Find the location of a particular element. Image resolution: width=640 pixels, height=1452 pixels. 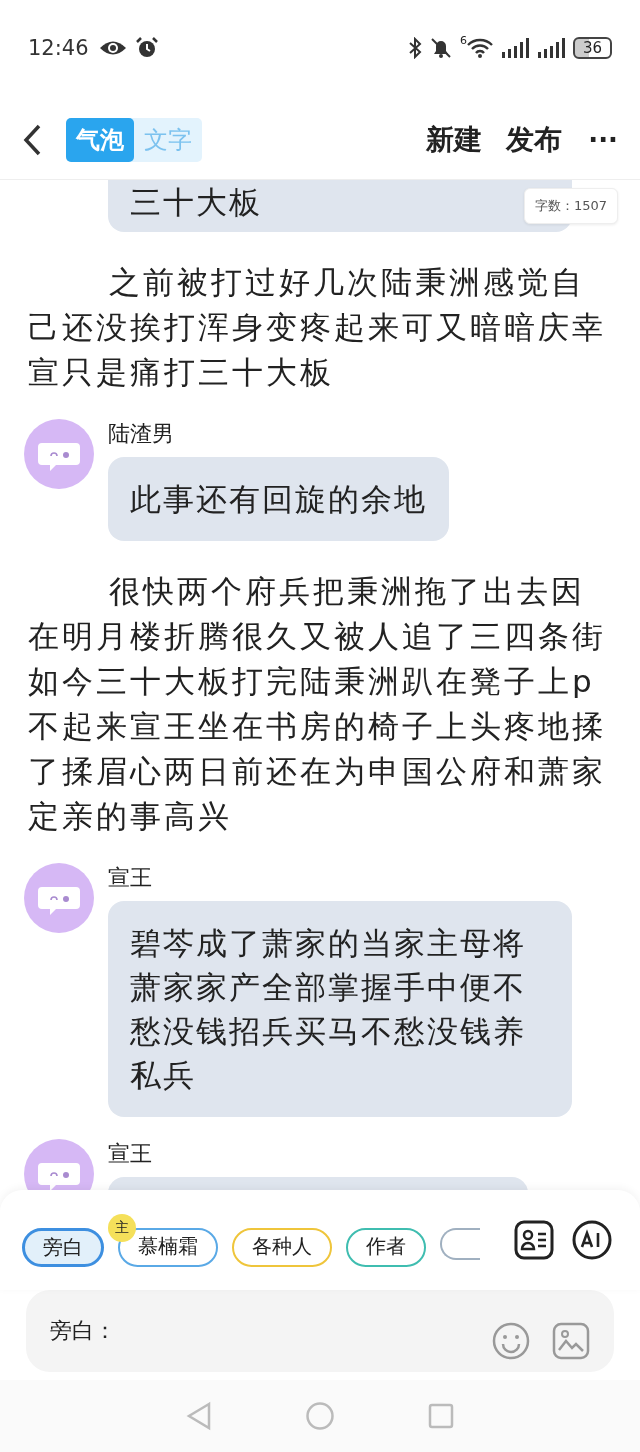

character-chip: 作者 is located at coordinates (386, 1247).